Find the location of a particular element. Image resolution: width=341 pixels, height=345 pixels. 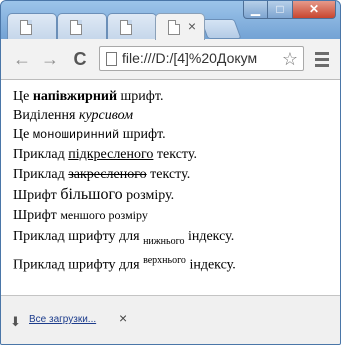

italic-text: курсивом is located at coordinates (106, 115).